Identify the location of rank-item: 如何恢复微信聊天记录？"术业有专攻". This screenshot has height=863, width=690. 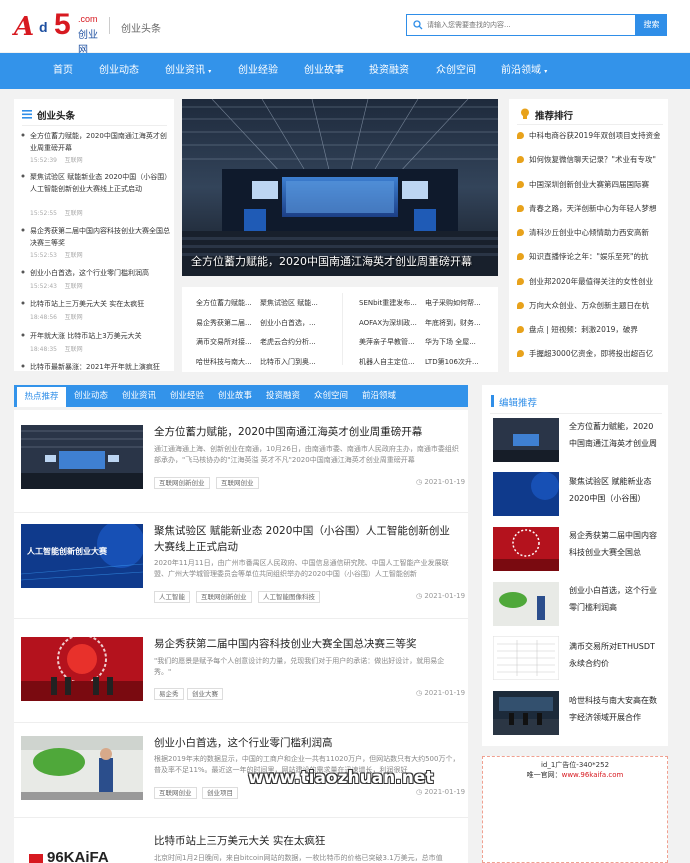
(588, 159).